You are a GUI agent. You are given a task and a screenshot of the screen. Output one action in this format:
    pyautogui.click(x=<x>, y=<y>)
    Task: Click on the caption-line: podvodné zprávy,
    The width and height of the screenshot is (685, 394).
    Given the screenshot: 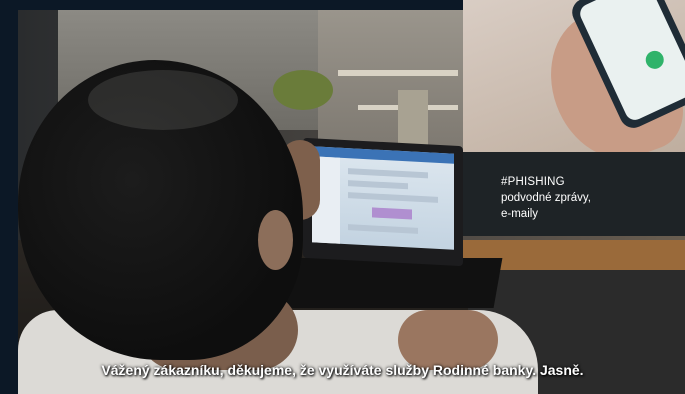 What is the action you would take?
    pyautogui.click(x=546, y=198)
    